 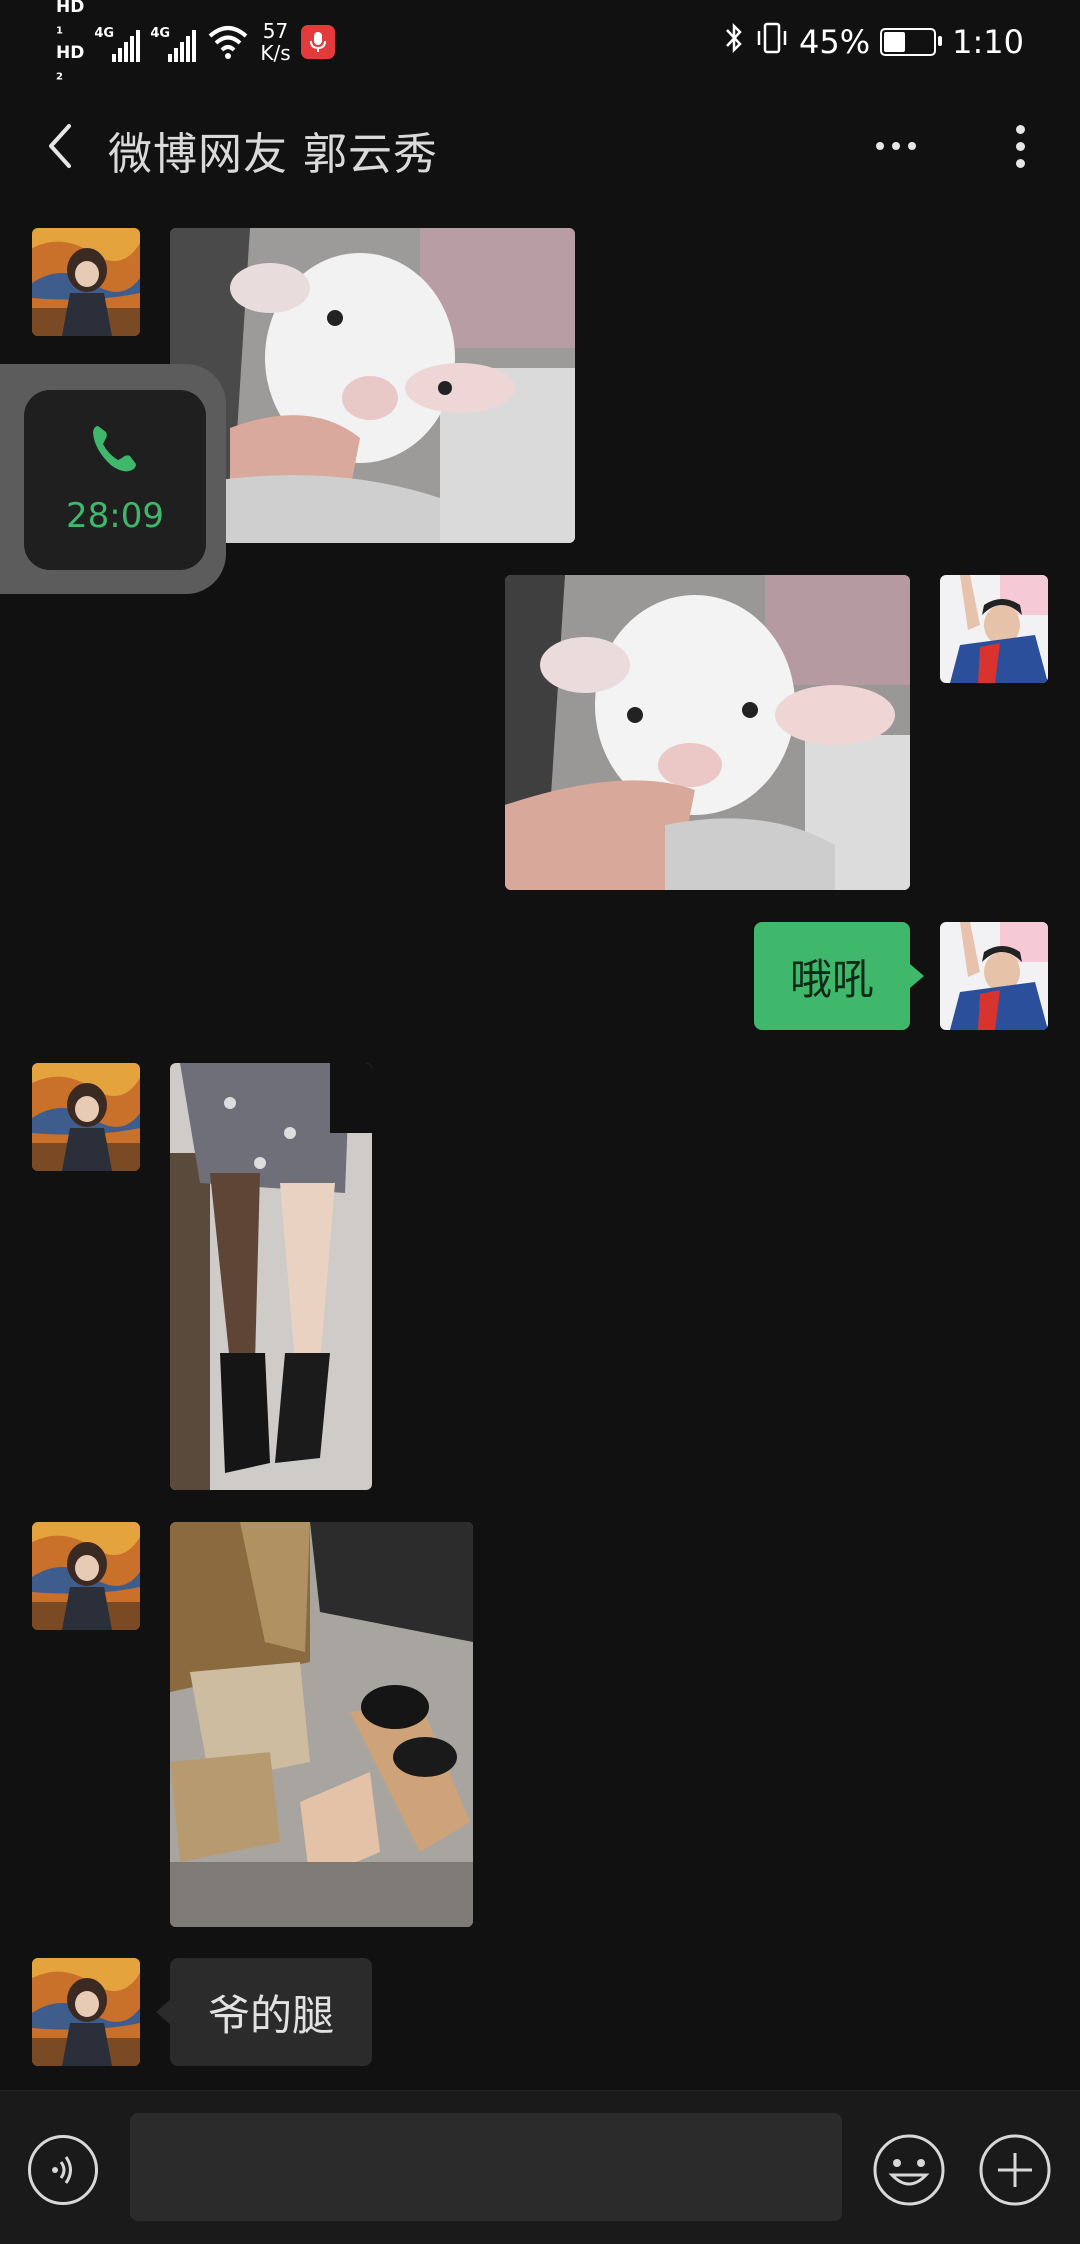 I want to click on image-message-lamb, so click(x=372, y=385).